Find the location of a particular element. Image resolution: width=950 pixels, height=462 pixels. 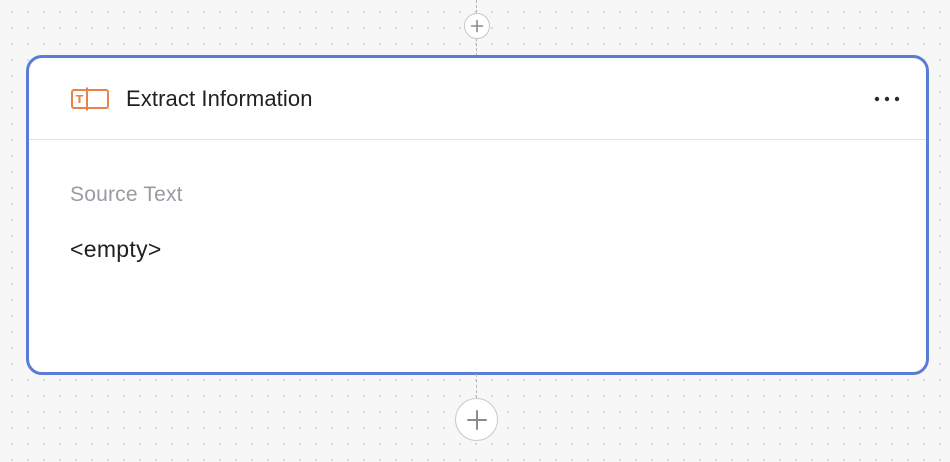

add-step-button-bottom is located at coordinates (476, 419).